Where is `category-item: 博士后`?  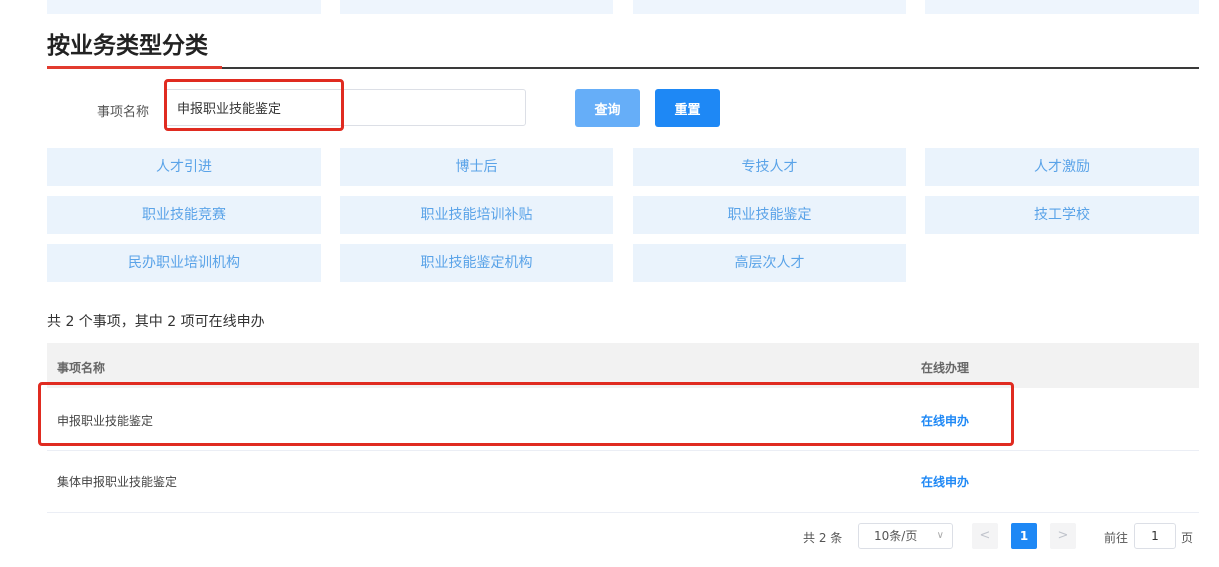
category-item: 博士后 is located at coordinates (476, 167).